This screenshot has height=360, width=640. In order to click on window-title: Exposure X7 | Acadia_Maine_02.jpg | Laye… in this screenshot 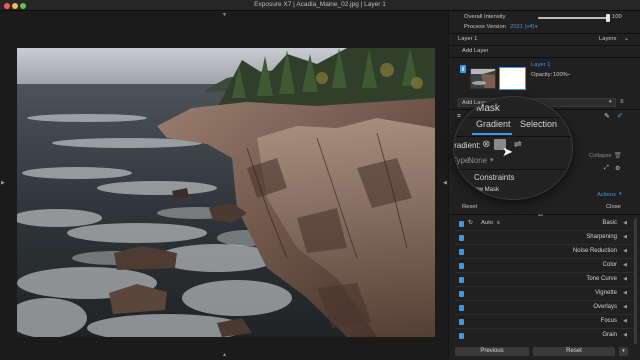, I will do `click(320, 4)`.